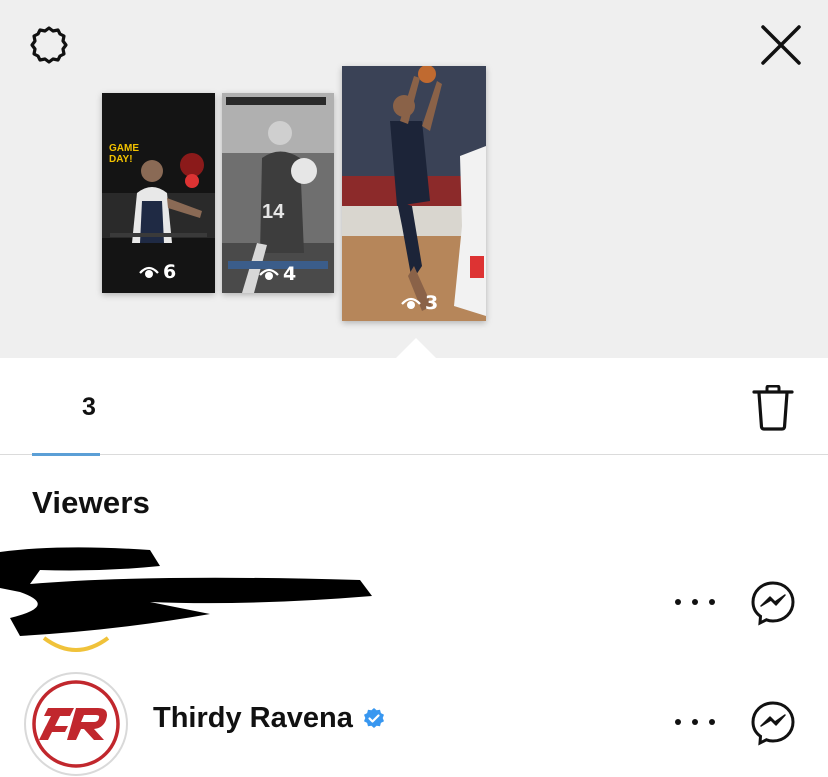 The width and height of the screenshot is (828, 777). I want to click on story-image, so click(414, 193).